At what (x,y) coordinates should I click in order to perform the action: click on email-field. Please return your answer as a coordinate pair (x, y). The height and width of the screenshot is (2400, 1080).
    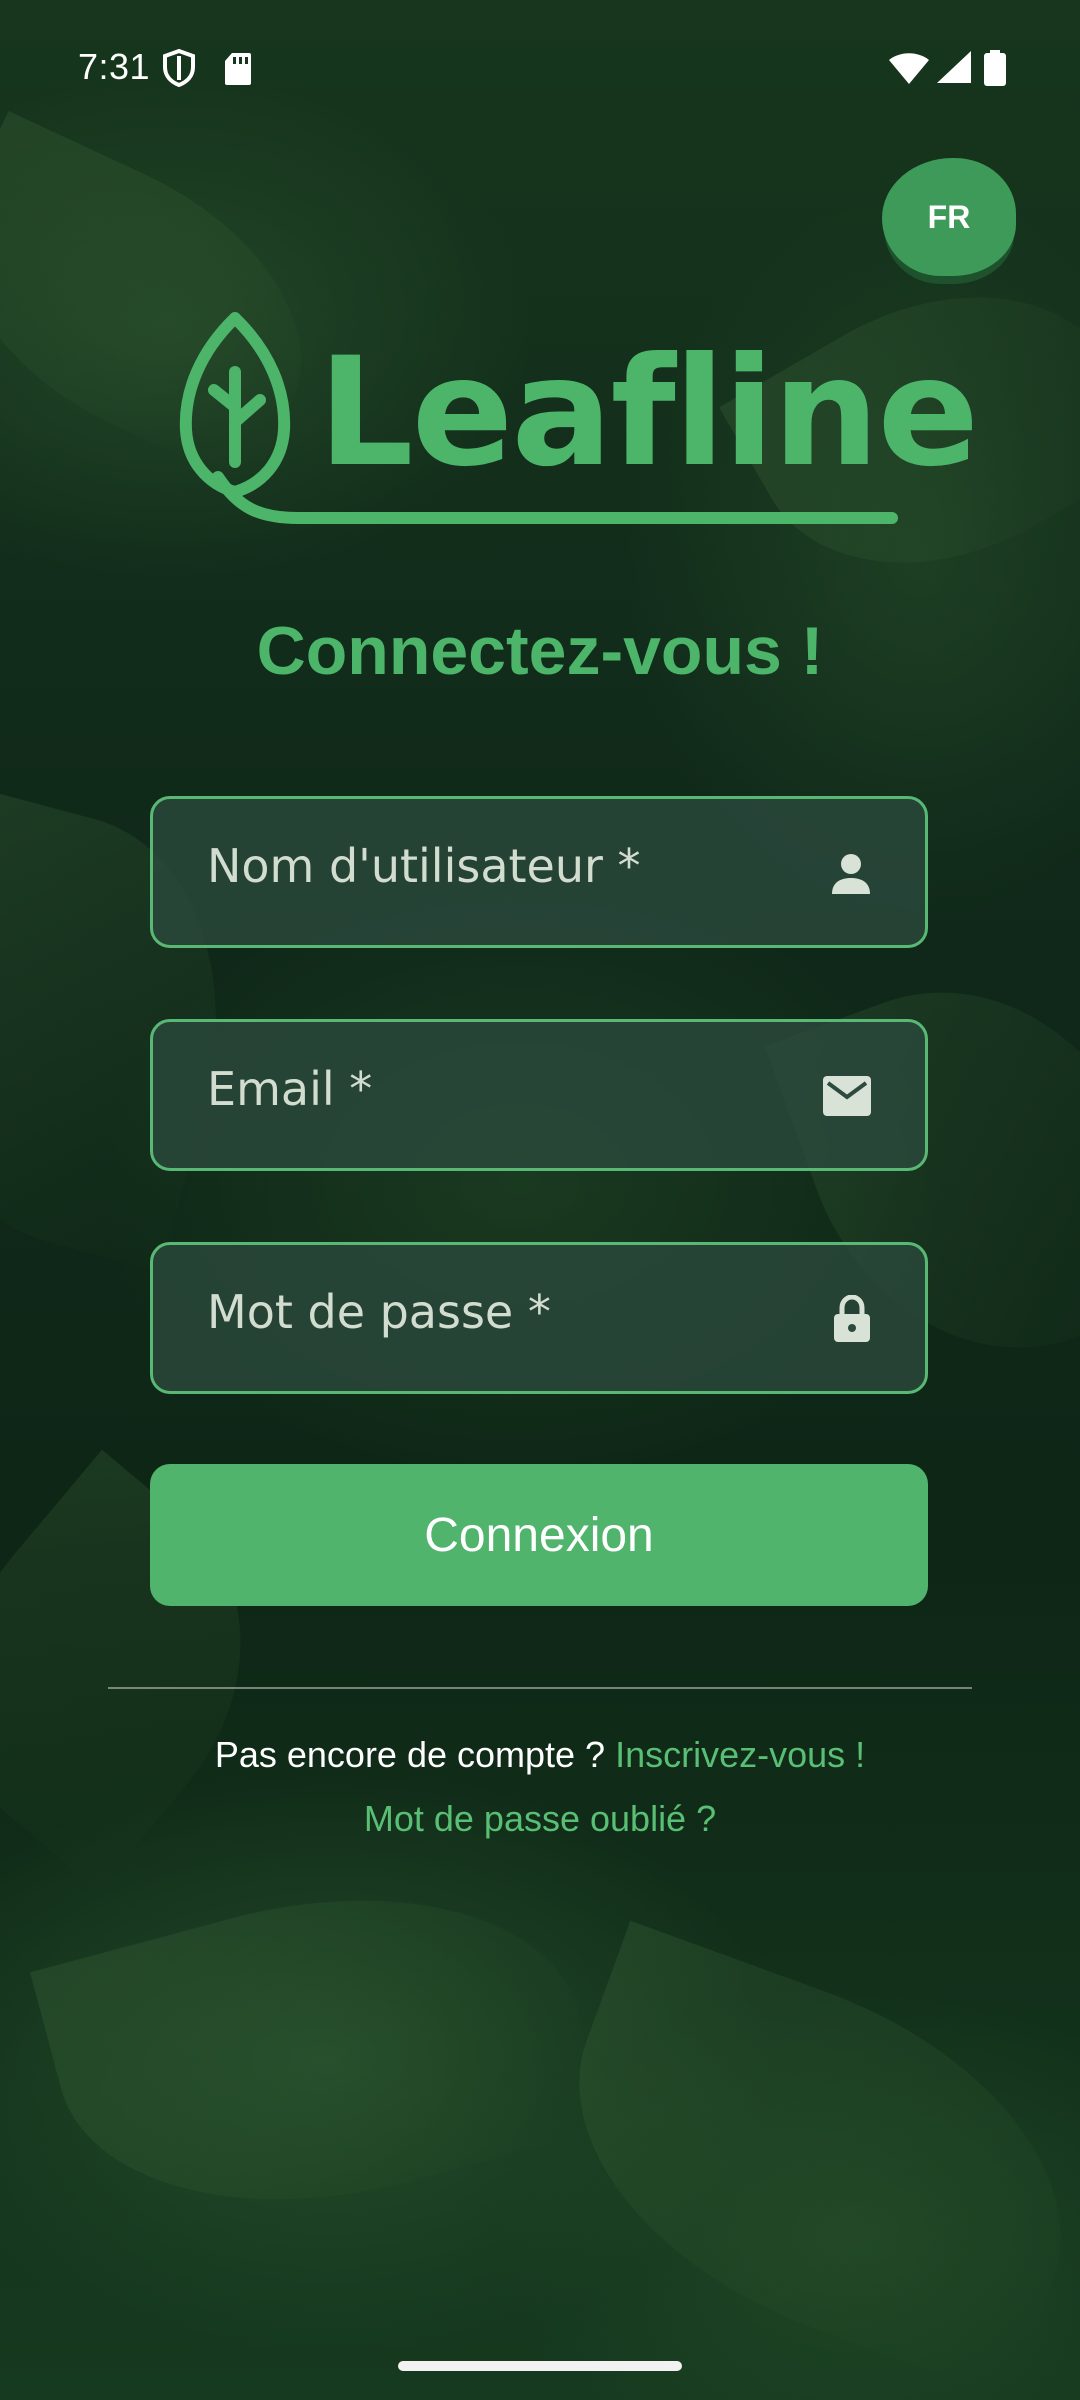
    Looking at the image, I should click on (539, 1095).